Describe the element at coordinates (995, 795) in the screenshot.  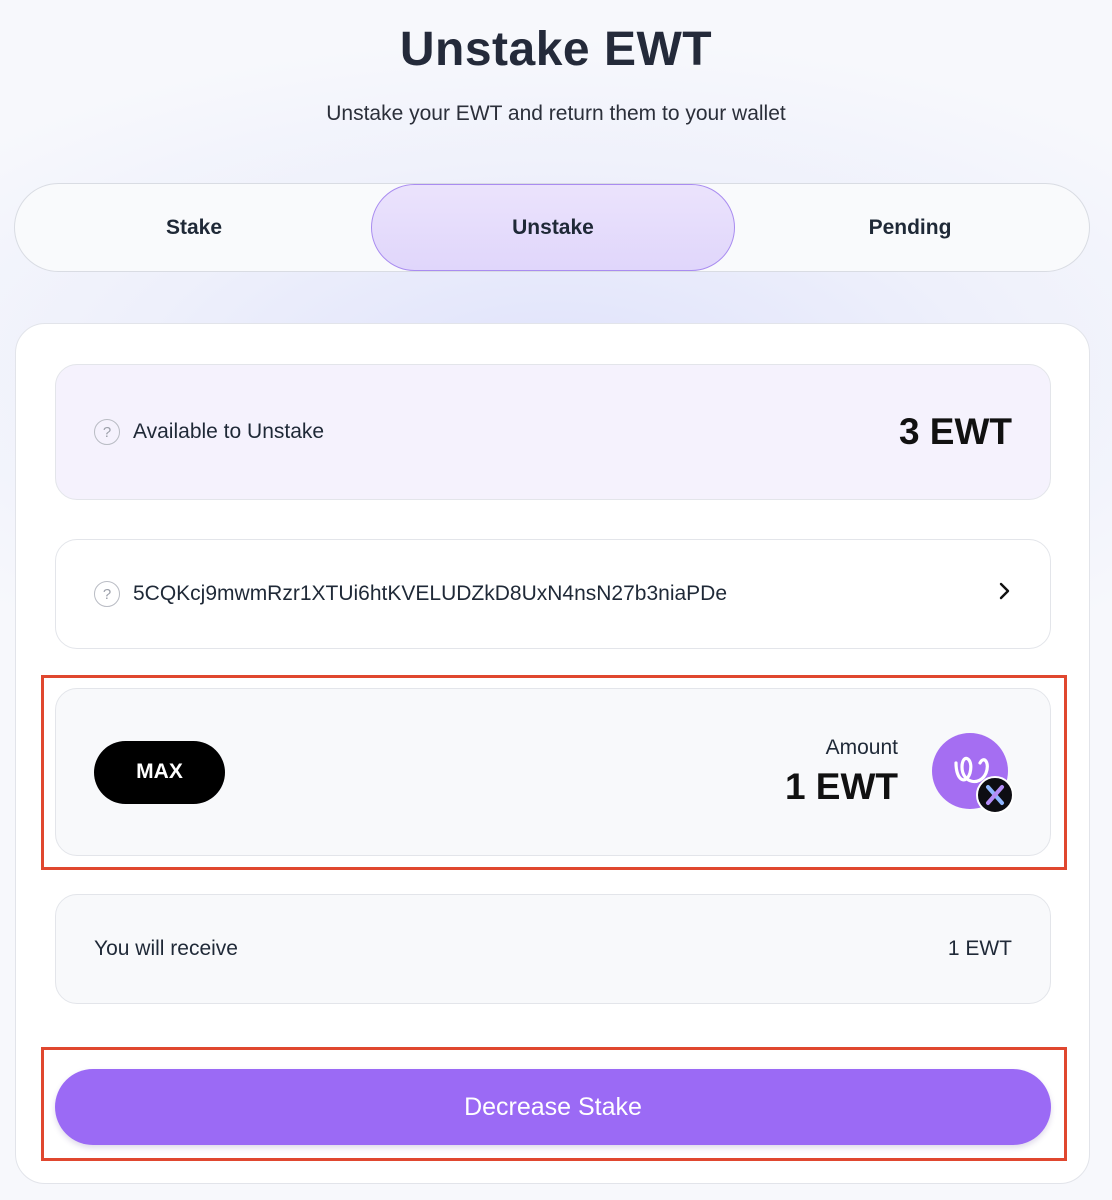
I see `x-badge-icon` at that location.